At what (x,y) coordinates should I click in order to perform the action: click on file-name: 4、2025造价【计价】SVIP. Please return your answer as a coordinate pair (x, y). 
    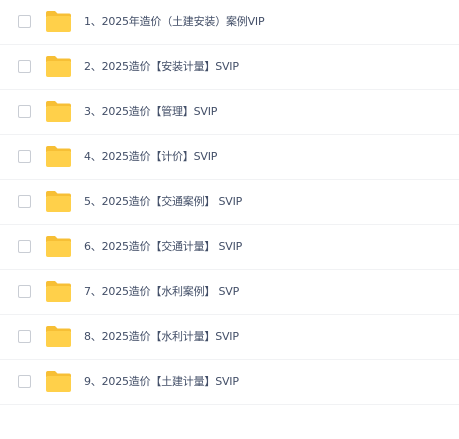
    Looking at the image, I should click on (150, 156).